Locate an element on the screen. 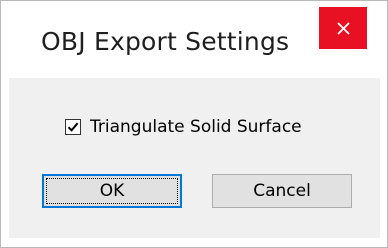 This screenshot has width=388, height=248. triangulate-option: Triangulate Solid Surface is located at coordinates (183, 127).